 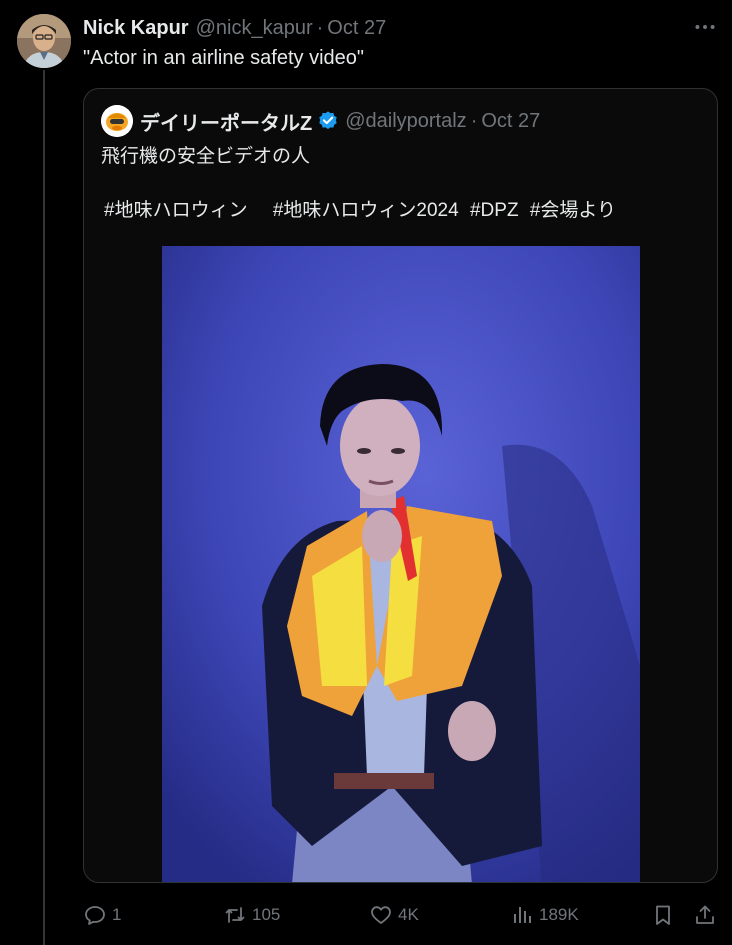 What do you see at coordinates (254, 28) in the screenshot?
I see `author-handle: @nick_kapur` at bounding box center [254, 28].